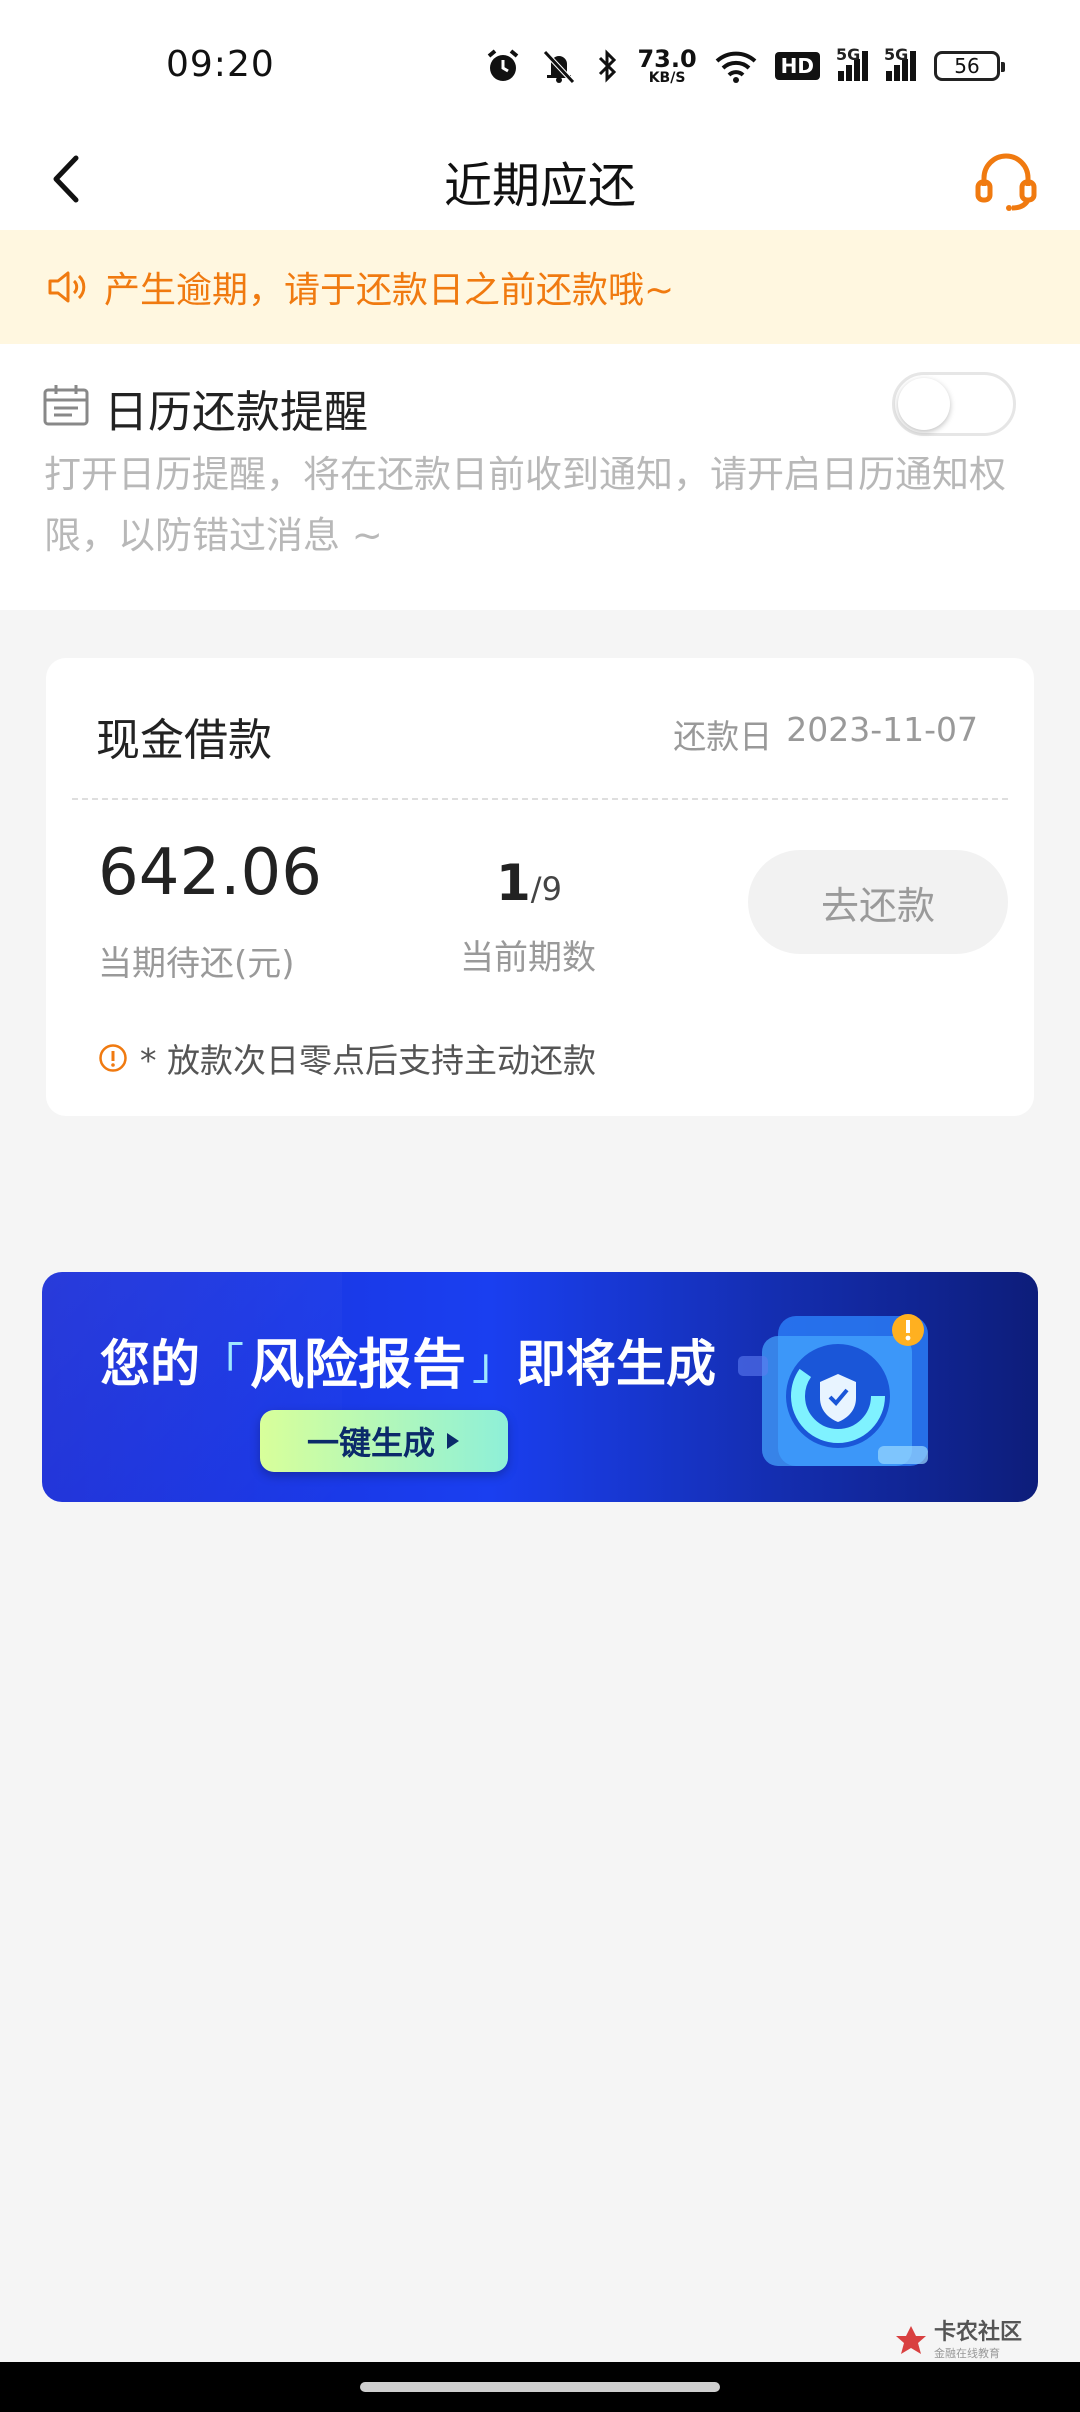 This screenshot has width=1080, height=2412. What do you see at coordinates (503, 65) in the screenshot?
I see `alarm-icon` at bounding box center [503, 65].